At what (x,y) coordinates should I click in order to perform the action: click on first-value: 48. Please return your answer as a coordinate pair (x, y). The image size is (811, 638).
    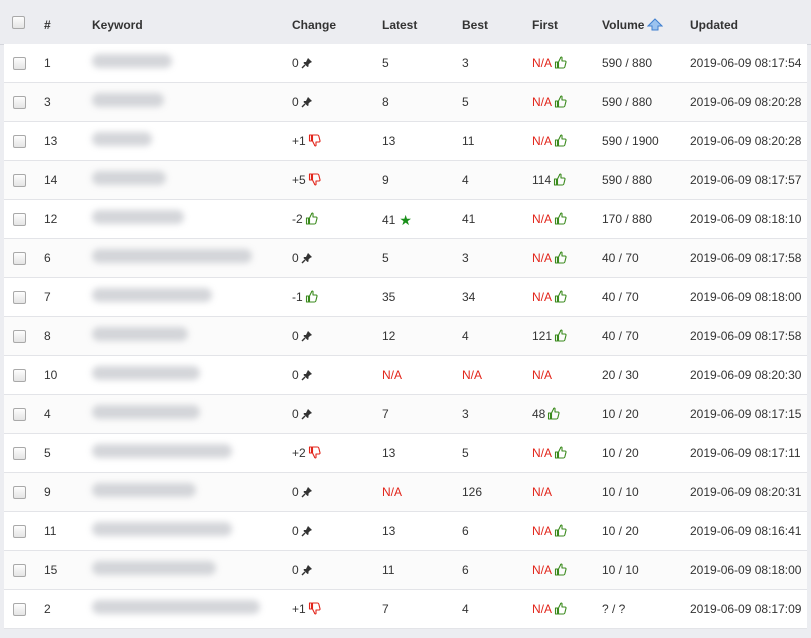
    Looking at the image, I should click on (539, 414).